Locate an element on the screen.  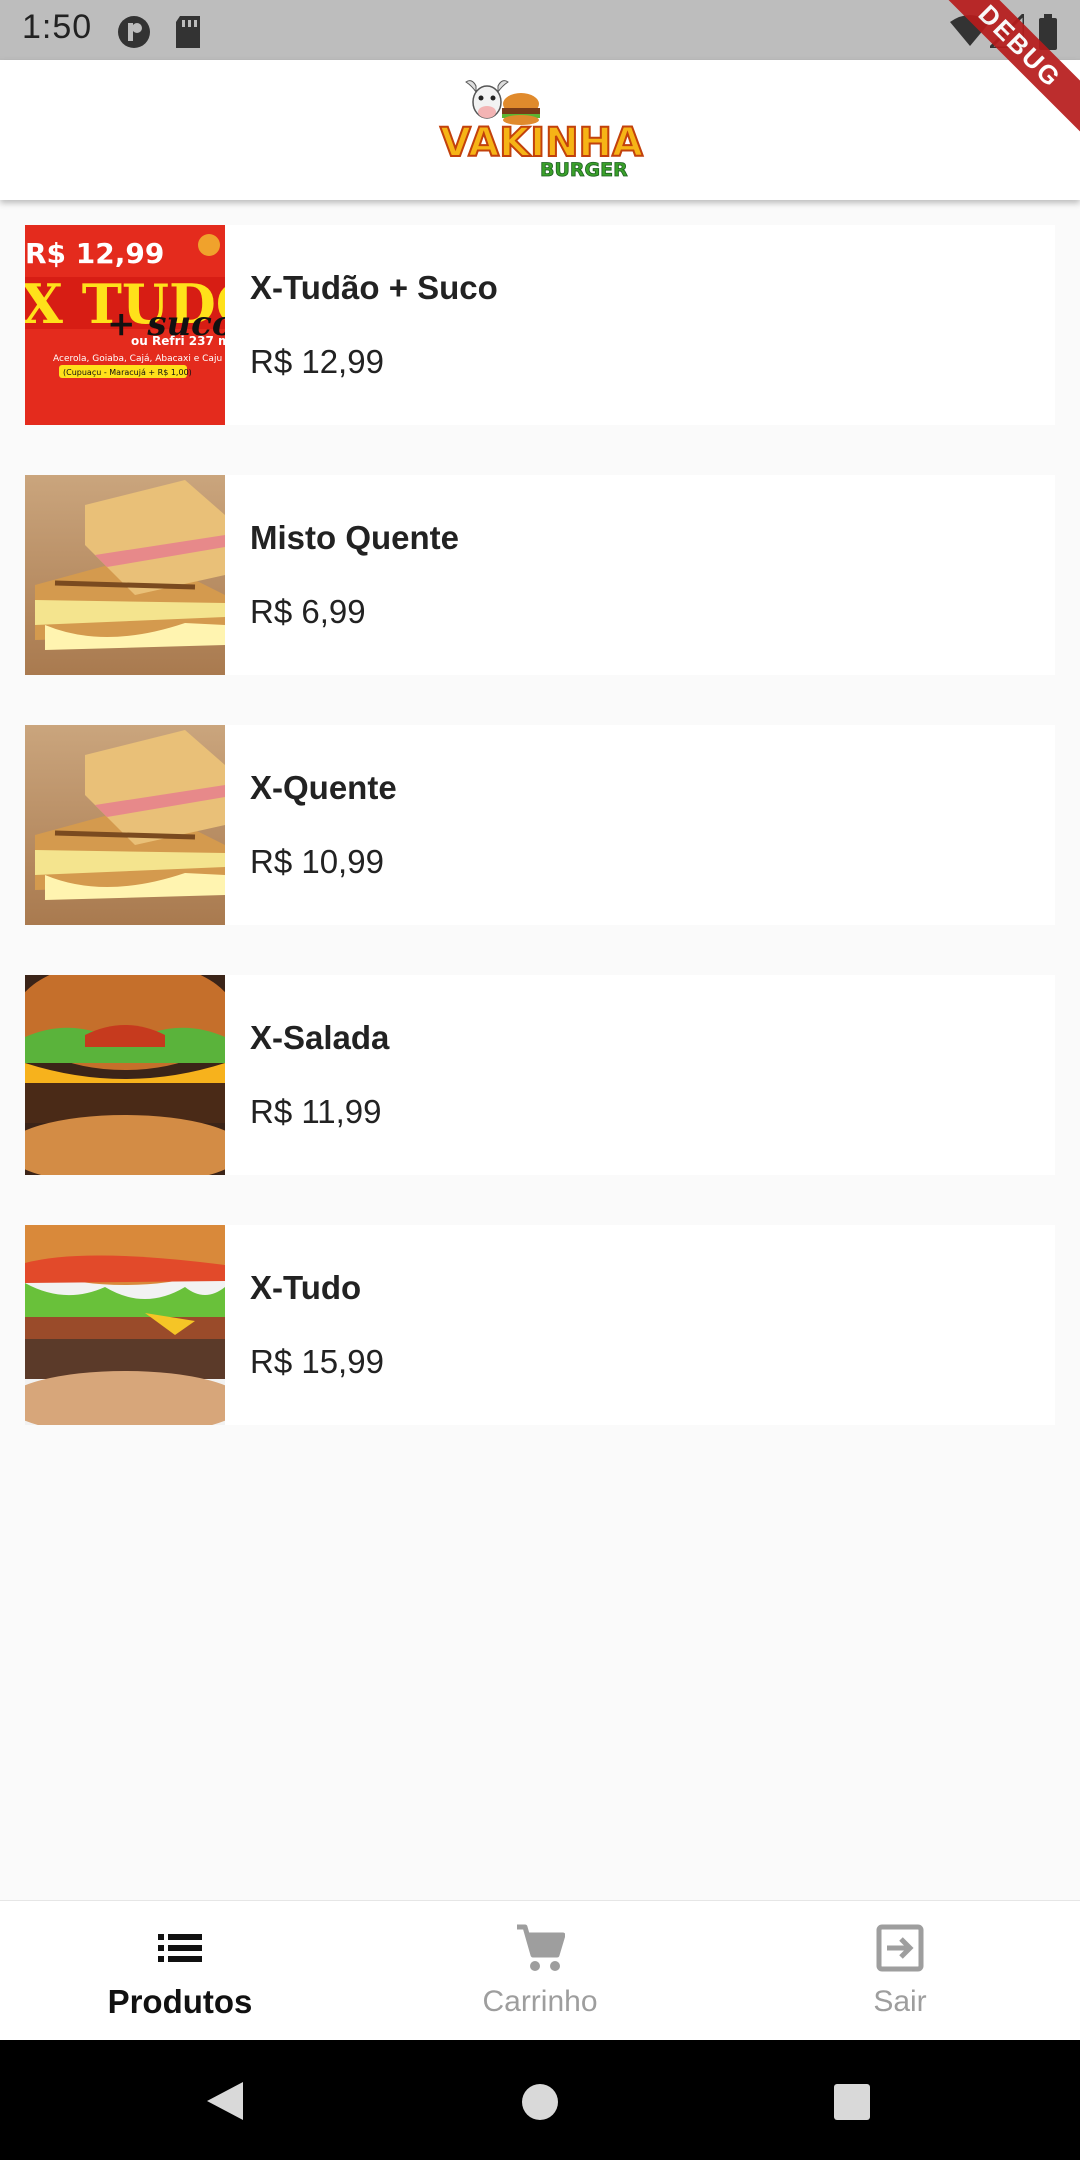
nav-item-carrinho: Carrinho is located at coordinates (540, 1971).